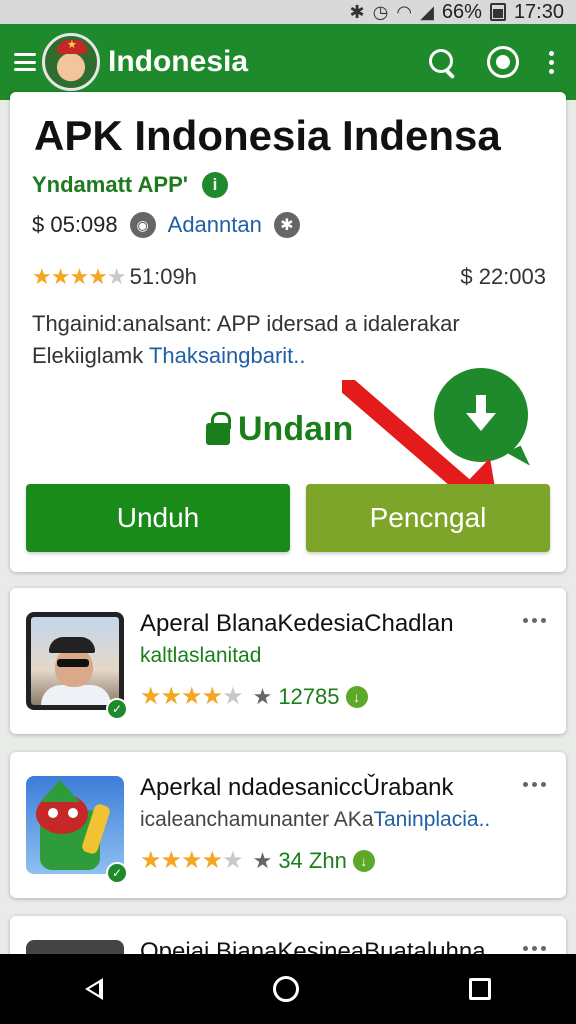 The width and height of the screenshot is (576, 1024). What do you see at coordinates (312, 860) in the screenshot?
I see `download-count: 34 Zhn` at bounding box center [312, 860].